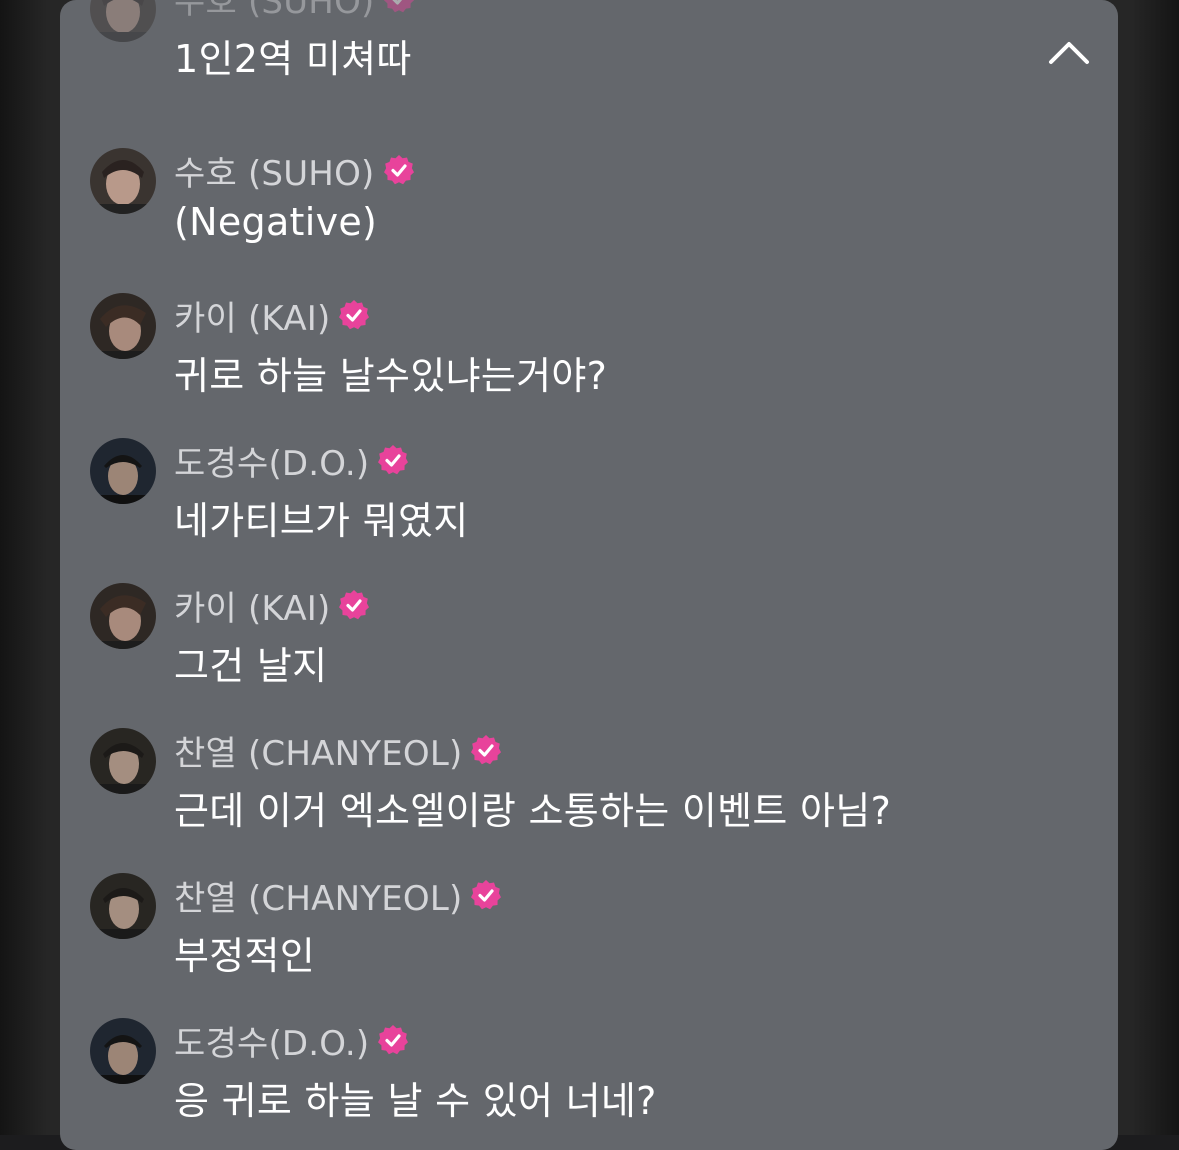 The height and width of the screenshot is (1150, 1179). What do you see at coordinates (251, 666) in the screenshot?
I see `message-text: 그건 날지` at bounding box center [251, 666].